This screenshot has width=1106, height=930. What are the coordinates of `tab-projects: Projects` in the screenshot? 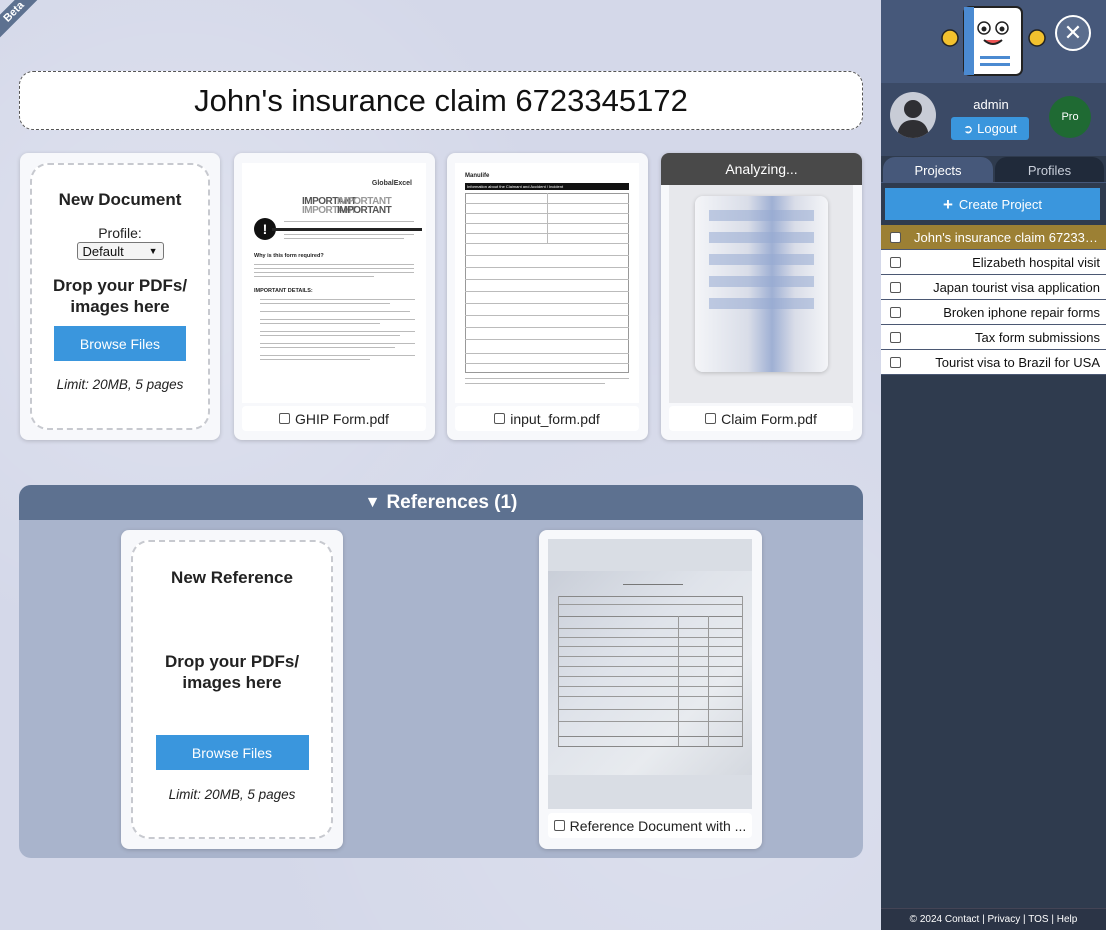 It's located at (938, 170).